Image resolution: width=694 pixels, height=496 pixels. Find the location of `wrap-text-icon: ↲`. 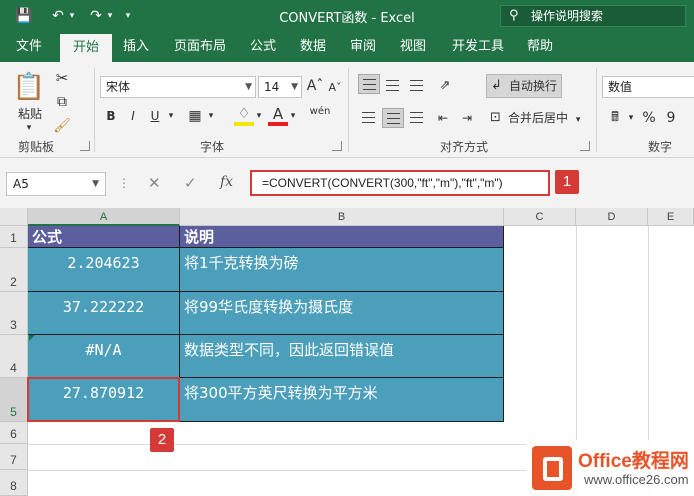

wrap-text-icon: ↲ is located at coordinates (496, 85).